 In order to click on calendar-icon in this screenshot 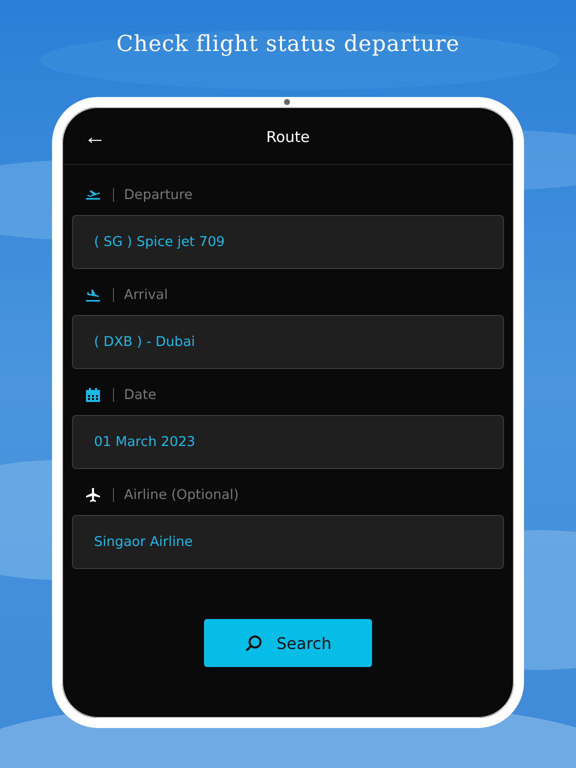, I will do `click(93, 395)`.